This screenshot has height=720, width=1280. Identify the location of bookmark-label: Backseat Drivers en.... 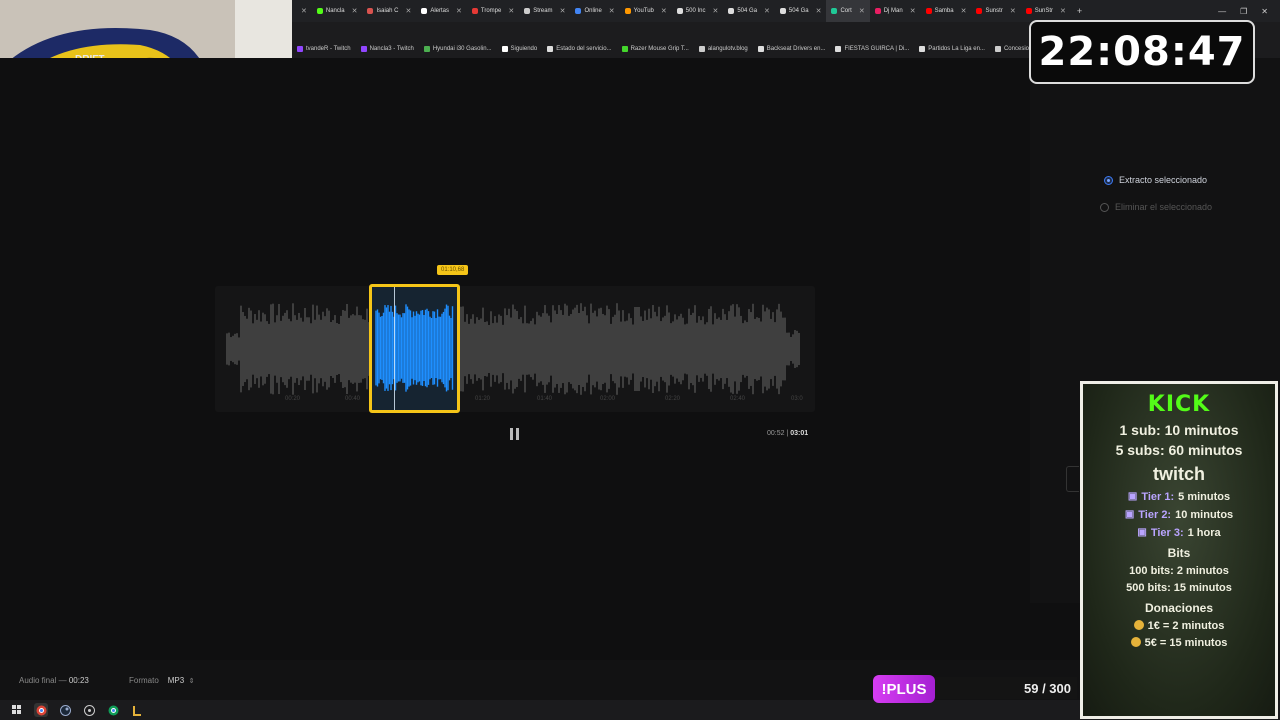
(796, 49).